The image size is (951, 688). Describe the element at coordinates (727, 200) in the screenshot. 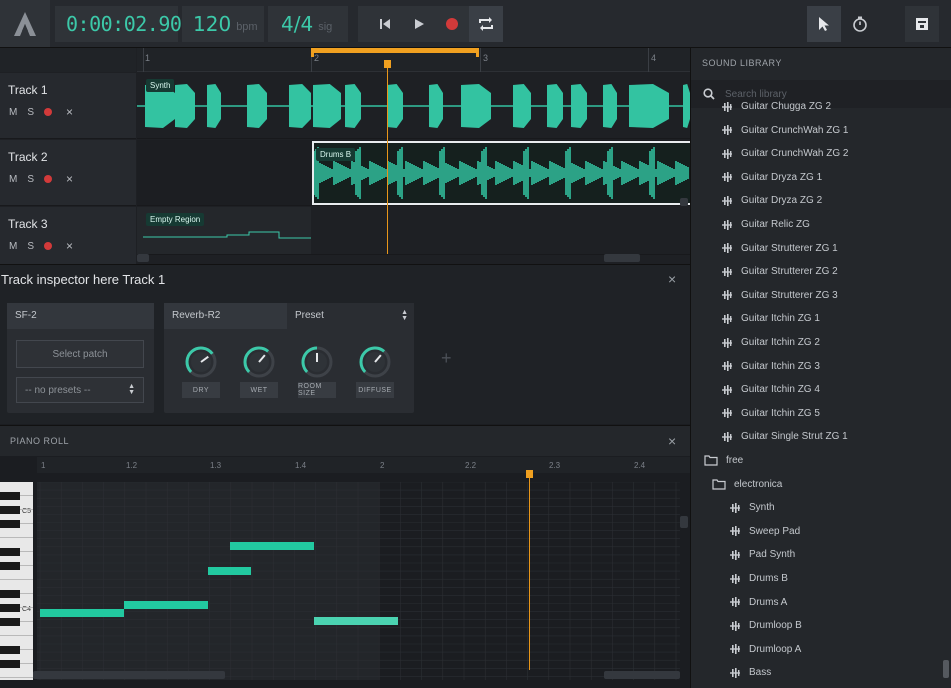

I see `sample-icon` at that location.